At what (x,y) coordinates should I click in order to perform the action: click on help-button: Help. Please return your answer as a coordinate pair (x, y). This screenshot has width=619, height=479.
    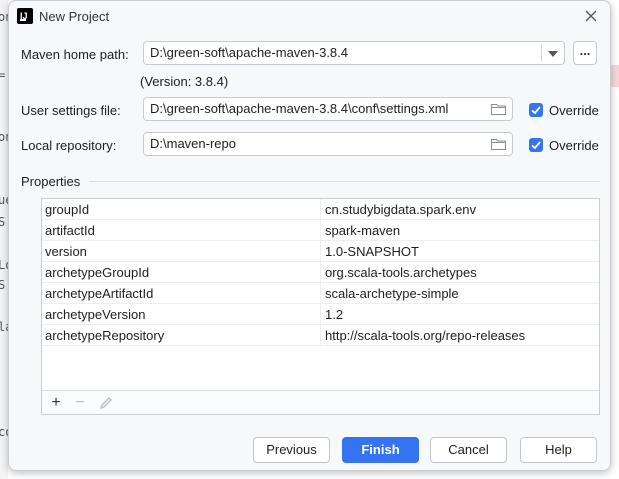
    Looking at the image, I should click on (558, 450).